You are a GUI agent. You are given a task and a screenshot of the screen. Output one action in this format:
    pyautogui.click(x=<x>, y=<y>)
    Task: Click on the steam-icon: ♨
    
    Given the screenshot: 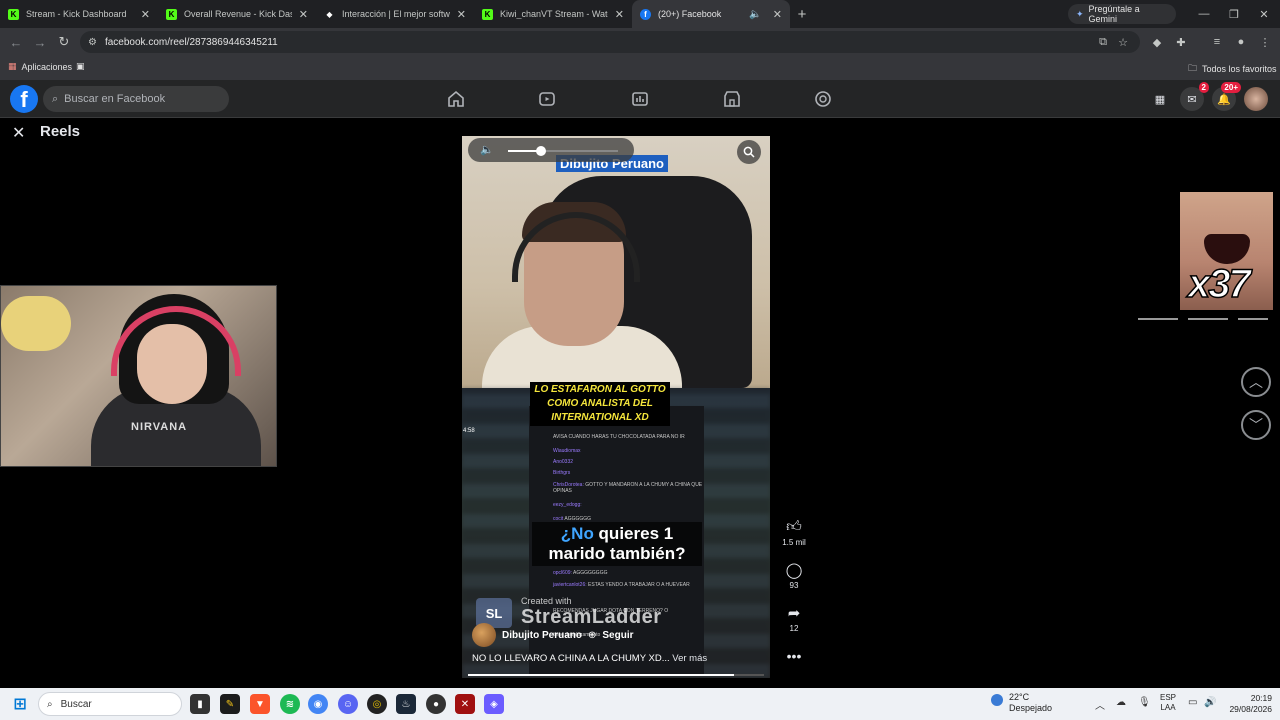 What is the action you would take?
    pyautogui.click(x=406, y=704)
    